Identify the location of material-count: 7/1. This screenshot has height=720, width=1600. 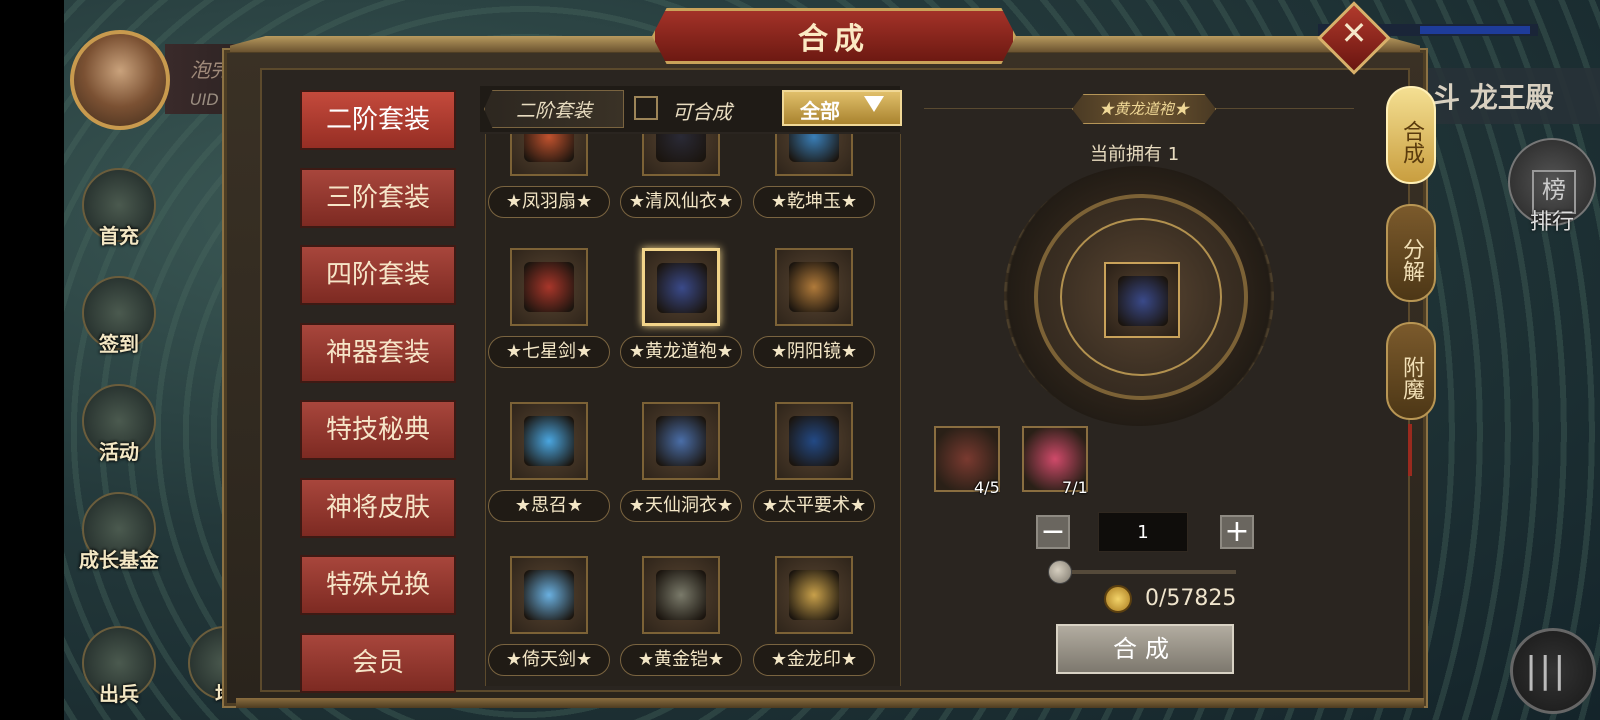
(1075, 487).